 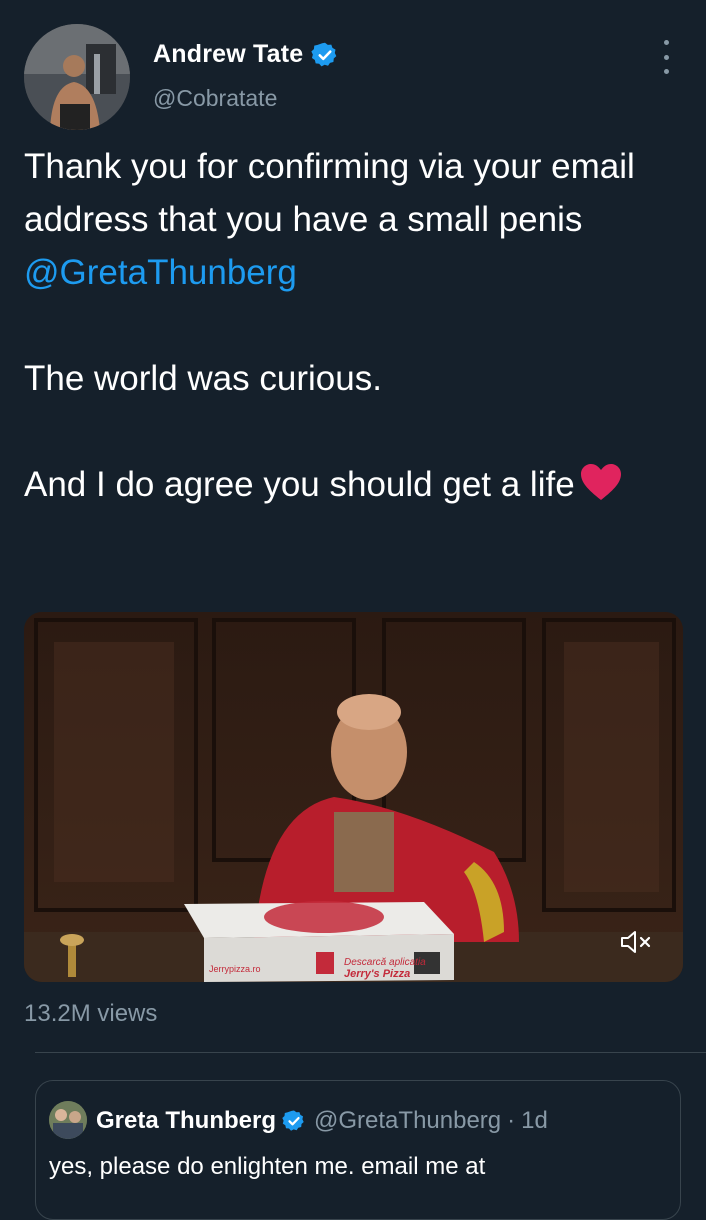 I want to click on author-handle: @Cobratate, so click(x=215, y=98).